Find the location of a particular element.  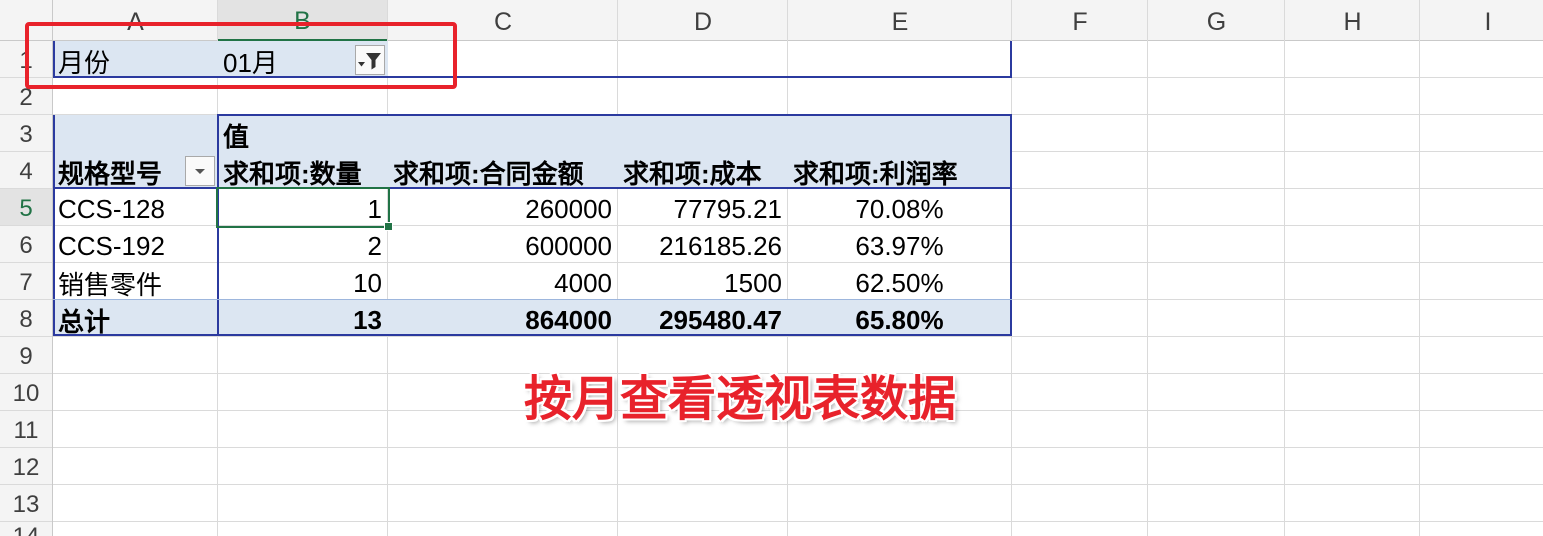

row-header-14: 14 is located at coordinates (26, 529).